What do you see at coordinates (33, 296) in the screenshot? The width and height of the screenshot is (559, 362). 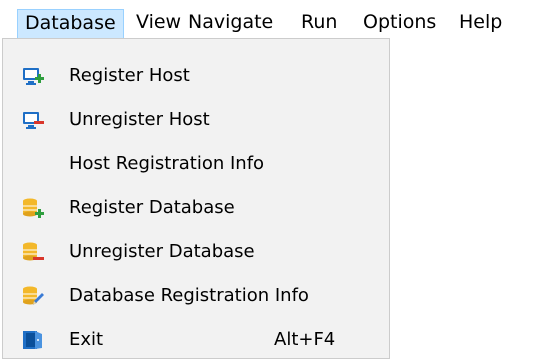 I see `database-edit-icon` at bounding box center [33, 296].